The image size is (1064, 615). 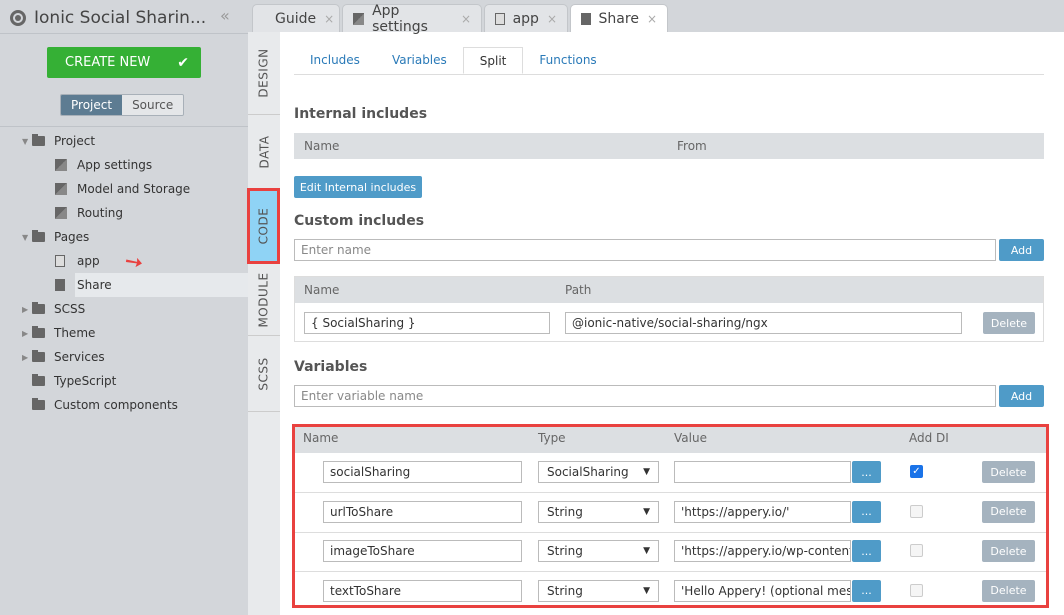 What do you see at coordinates (108, 62) in the screenshot?
I see `create-new-label: CREATE NEW` at bounding box center [108, 62].